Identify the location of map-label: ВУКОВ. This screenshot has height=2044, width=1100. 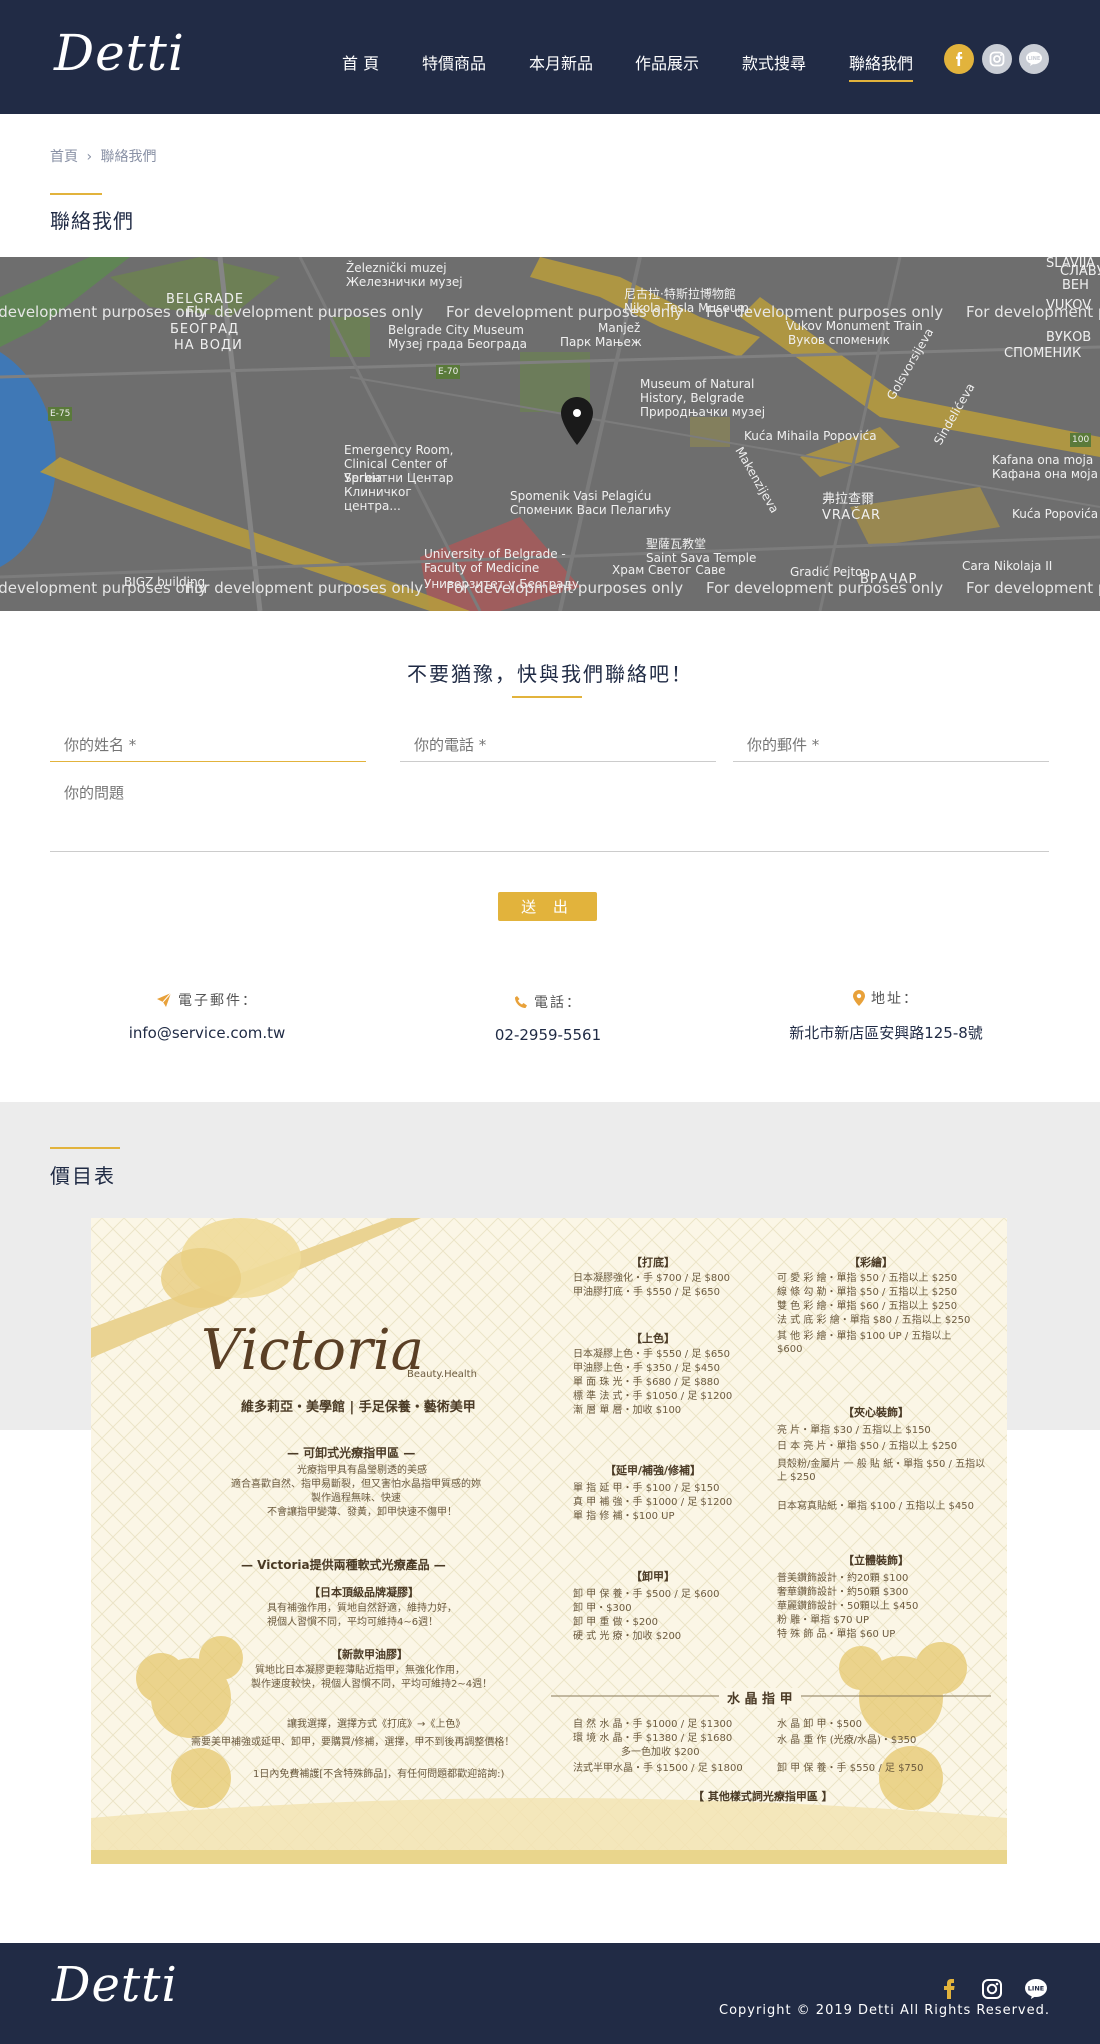
(1069, 337).